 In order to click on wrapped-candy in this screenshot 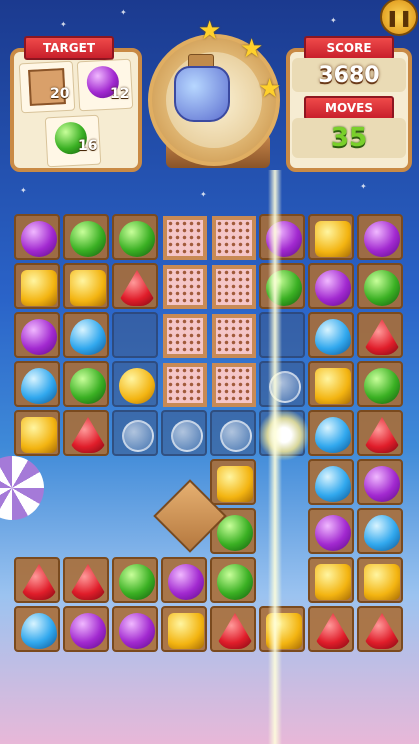, I will do `click(137, 386)`.